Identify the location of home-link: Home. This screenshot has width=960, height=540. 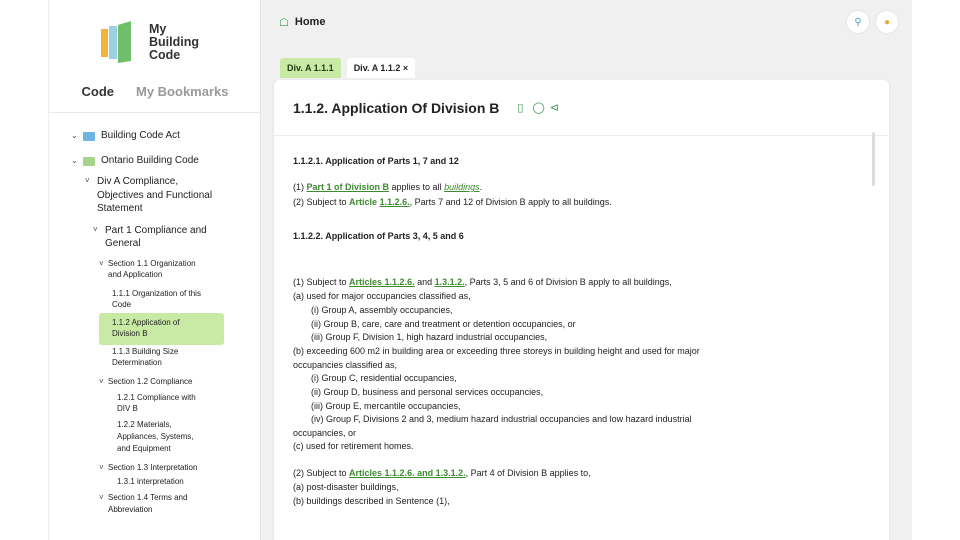
(310, 22).